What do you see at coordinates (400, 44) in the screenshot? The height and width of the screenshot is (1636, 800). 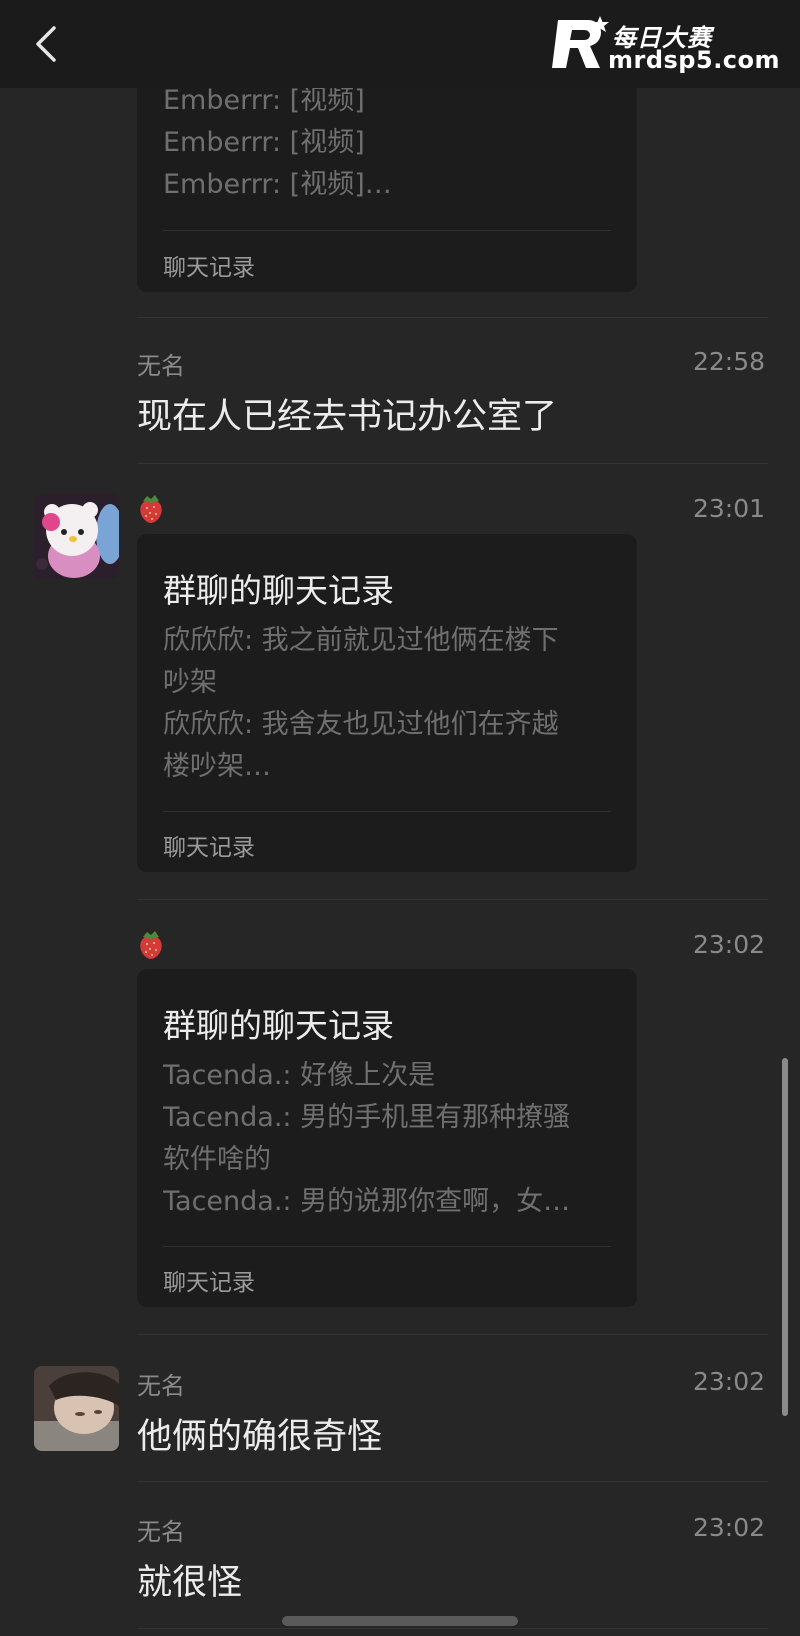 I see `top-navigation-bar: 每日大赛 mrdsp5.com` at bounding box center [400, 44].